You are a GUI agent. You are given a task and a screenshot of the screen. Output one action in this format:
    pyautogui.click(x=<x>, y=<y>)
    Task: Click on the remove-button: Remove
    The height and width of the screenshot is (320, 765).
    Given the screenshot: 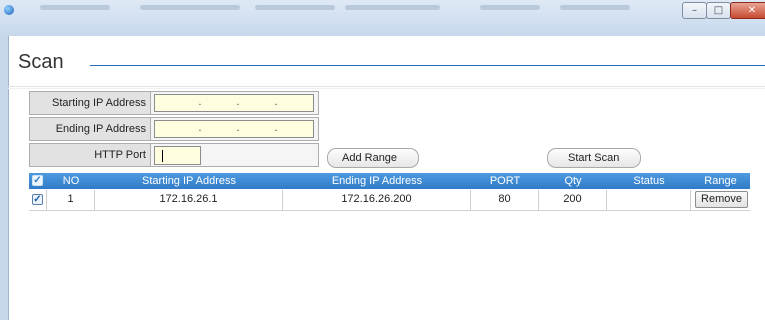 What is the action you would take?
    pyautogui.click(x=721, y=199)
    